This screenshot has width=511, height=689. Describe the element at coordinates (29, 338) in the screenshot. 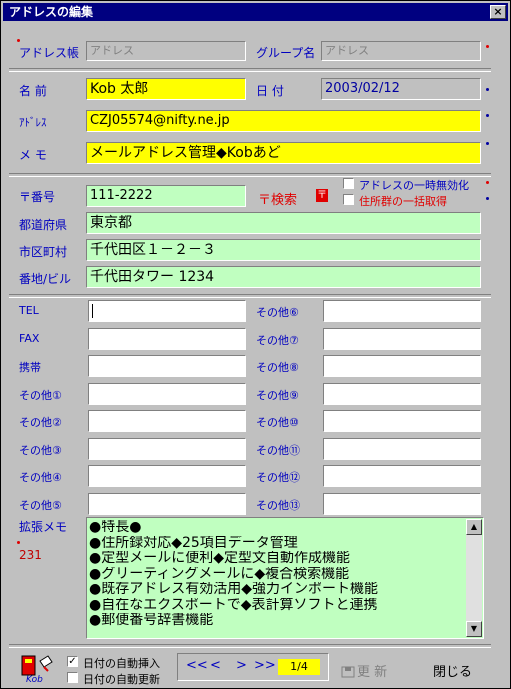

I see `contact-label: FAX` at that location.